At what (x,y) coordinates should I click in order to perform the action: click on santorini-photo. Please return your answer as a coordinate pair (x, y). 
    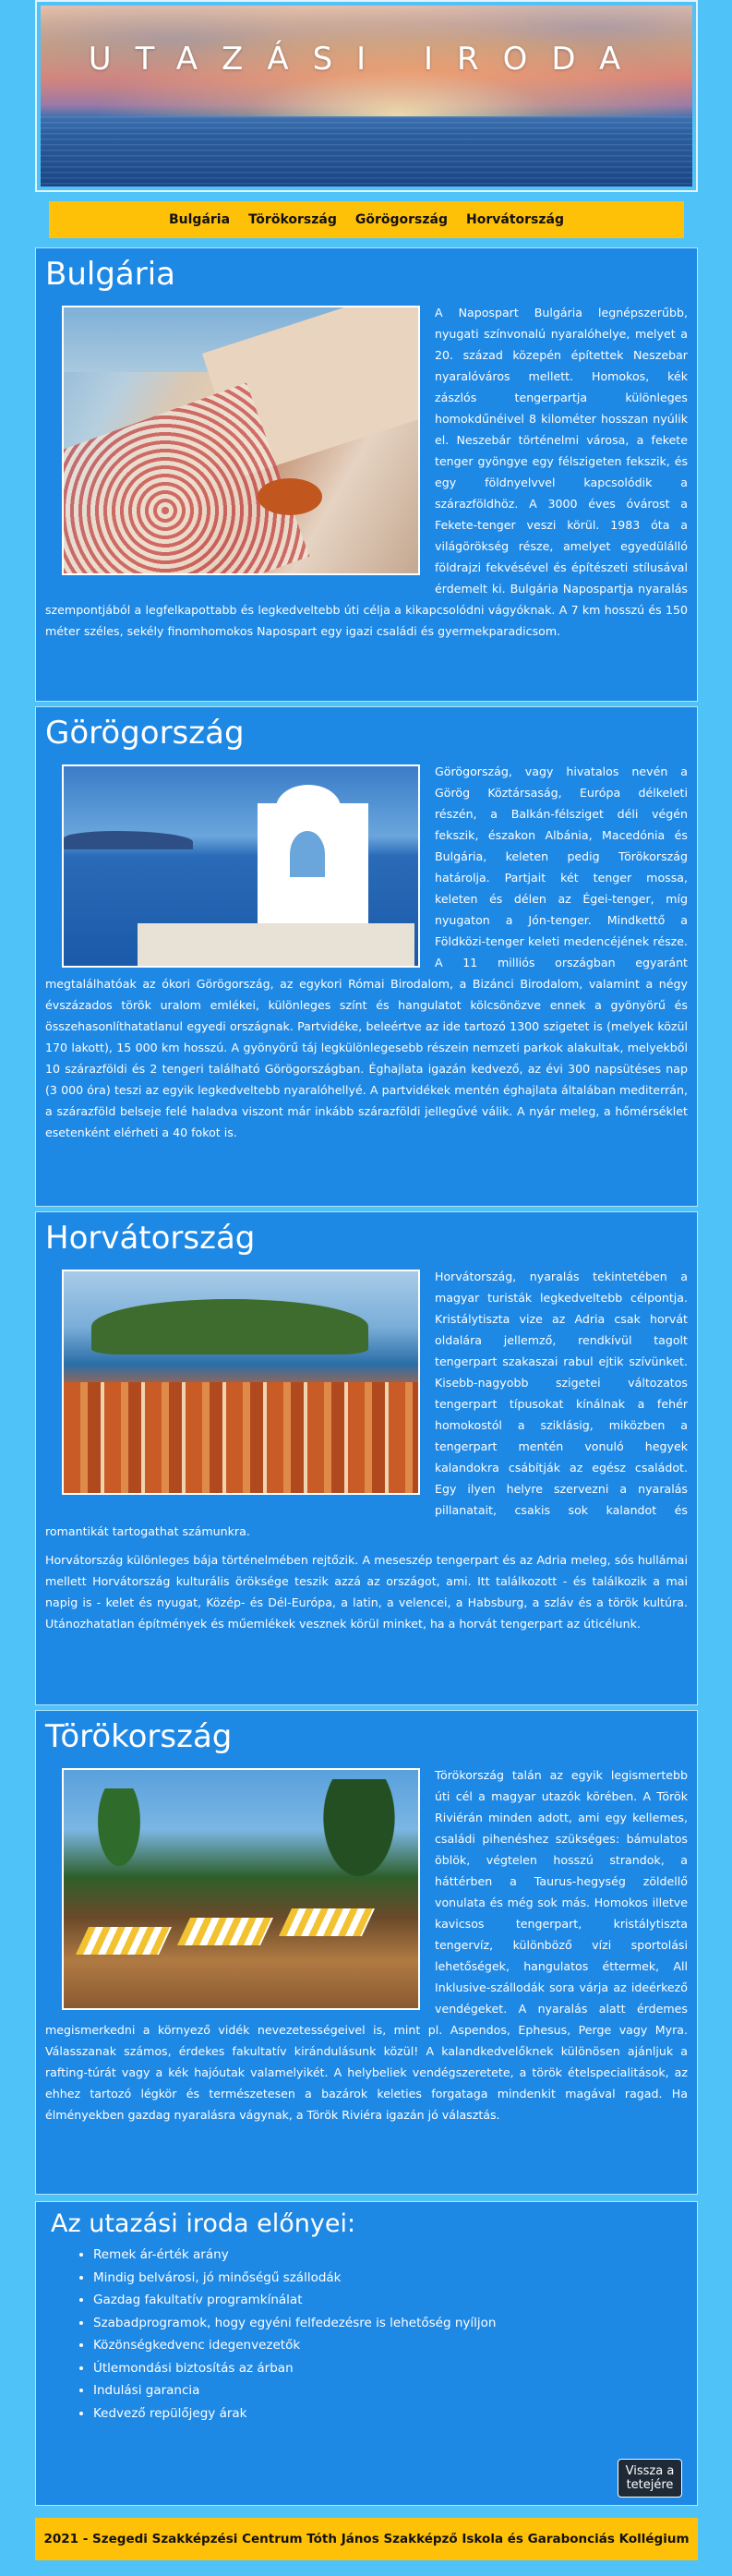
    Looking at the image, I should click on (241, 866).